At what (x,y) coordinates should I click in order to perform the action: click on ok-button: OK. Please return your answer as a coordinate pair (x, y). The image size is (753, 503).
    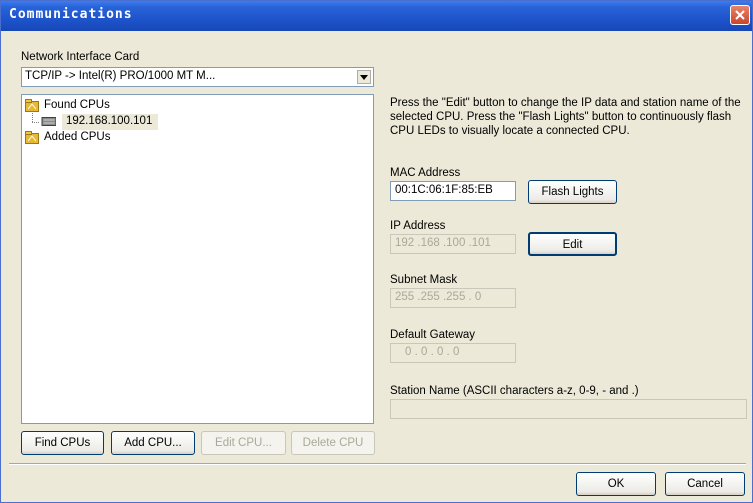
    Looking at the image, I should click on (616, 484).